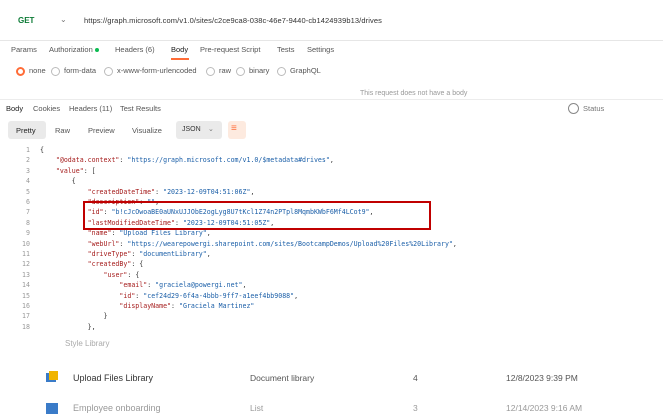 Image resolution: width=663 pixels, height=415 pixels. Describe the element at coordinates (20, 71) in the screenshot. I see `radio-selected-icon` at that location.